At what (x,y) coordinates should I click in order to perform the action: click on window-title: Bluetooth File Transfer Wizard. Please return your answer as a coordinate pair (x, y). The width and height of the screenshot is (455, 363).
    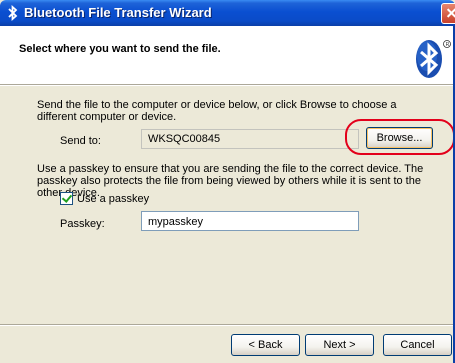
    Looking at the image, I should click on (118, 12).